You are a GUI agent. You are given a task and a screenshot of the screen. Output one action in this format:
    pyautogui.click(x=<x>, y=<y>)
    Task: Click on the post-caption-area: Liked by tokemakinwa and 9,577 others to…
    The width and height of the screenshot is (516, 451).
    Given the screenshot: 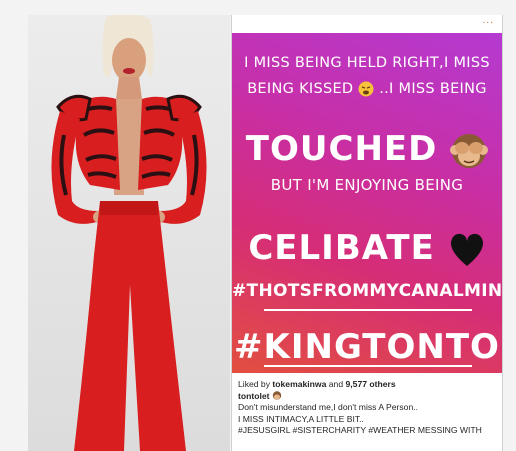 What is the action you would take?
    pyautogui.click(x=368, y=408)
    